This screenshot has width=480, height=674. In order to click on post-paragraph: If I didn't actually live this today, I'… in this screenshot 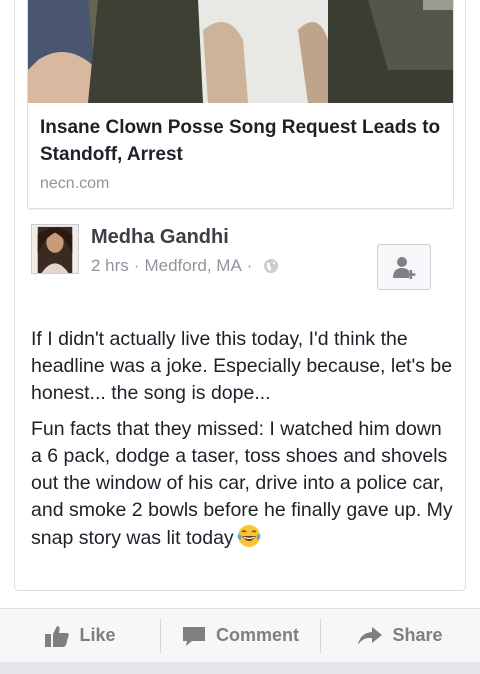, I will do `click(242, 366)`.